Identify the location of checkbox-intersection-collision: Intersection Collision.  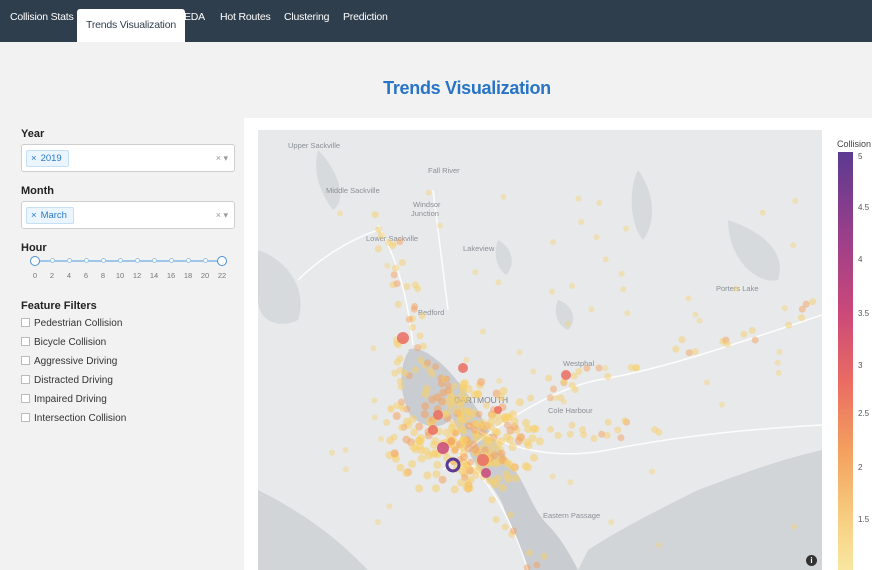
(73, 420).